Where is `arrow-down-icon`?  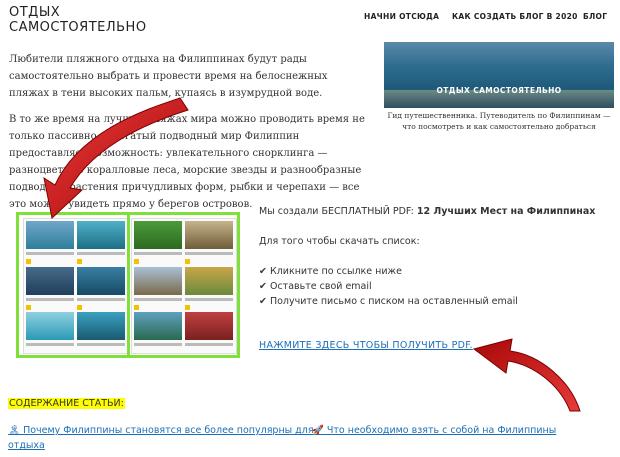
arrow-down-icon is located at coordinates (116, 158).